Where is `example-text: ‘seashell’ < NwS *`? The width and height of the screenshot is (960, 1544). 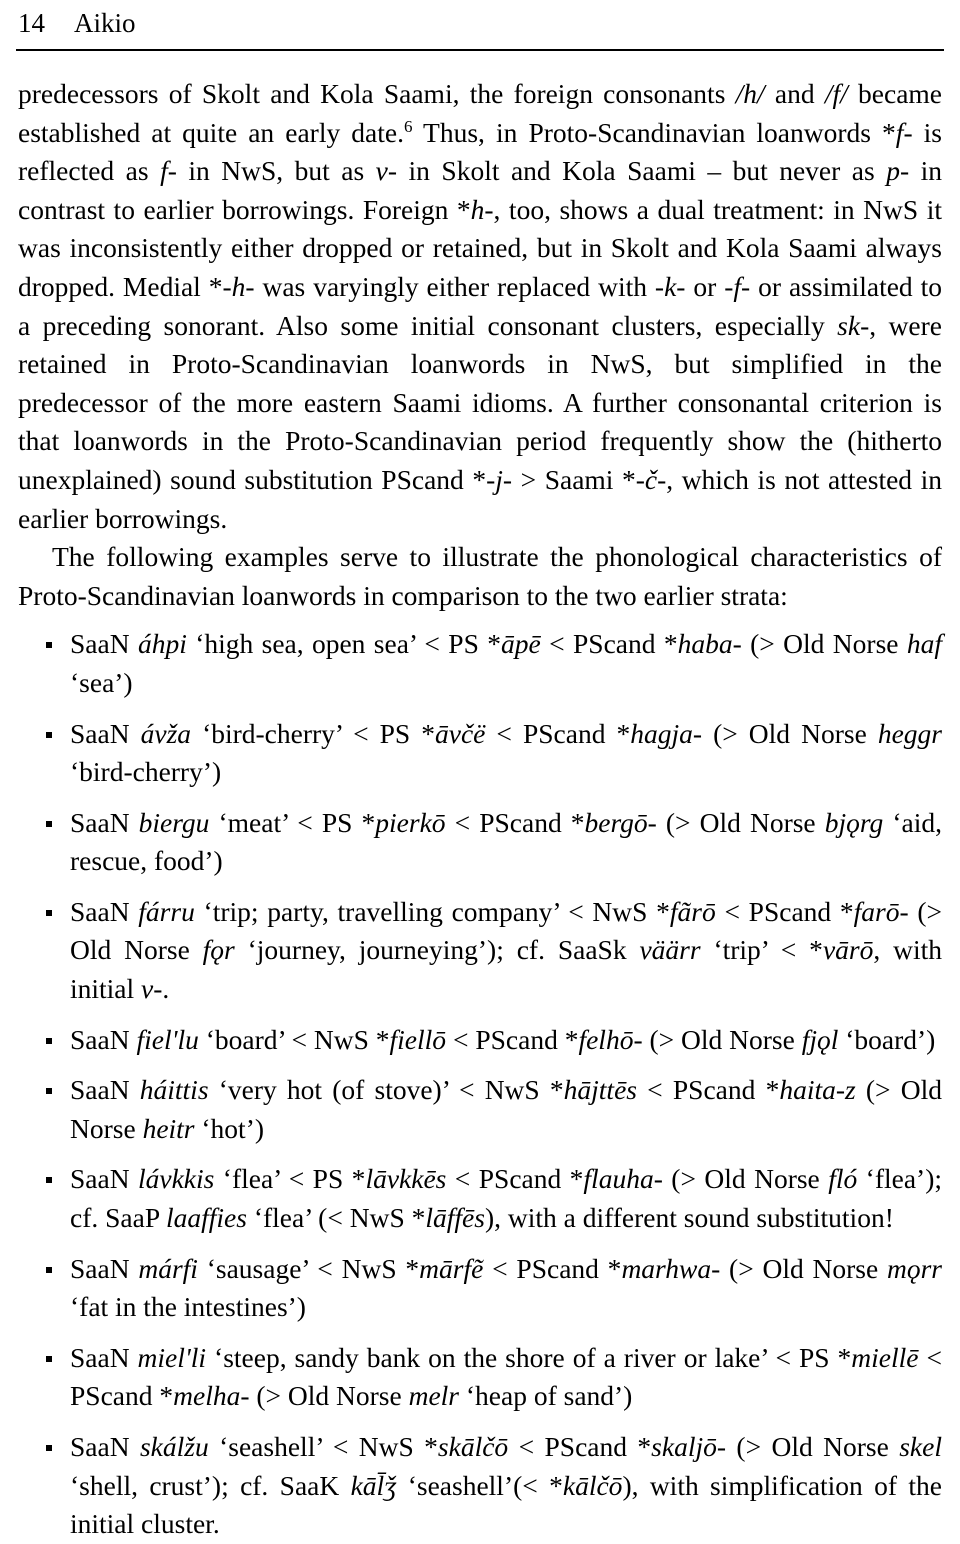
example-text: ‘seashell’ < NwS * is located at coordinates (323, 1446).